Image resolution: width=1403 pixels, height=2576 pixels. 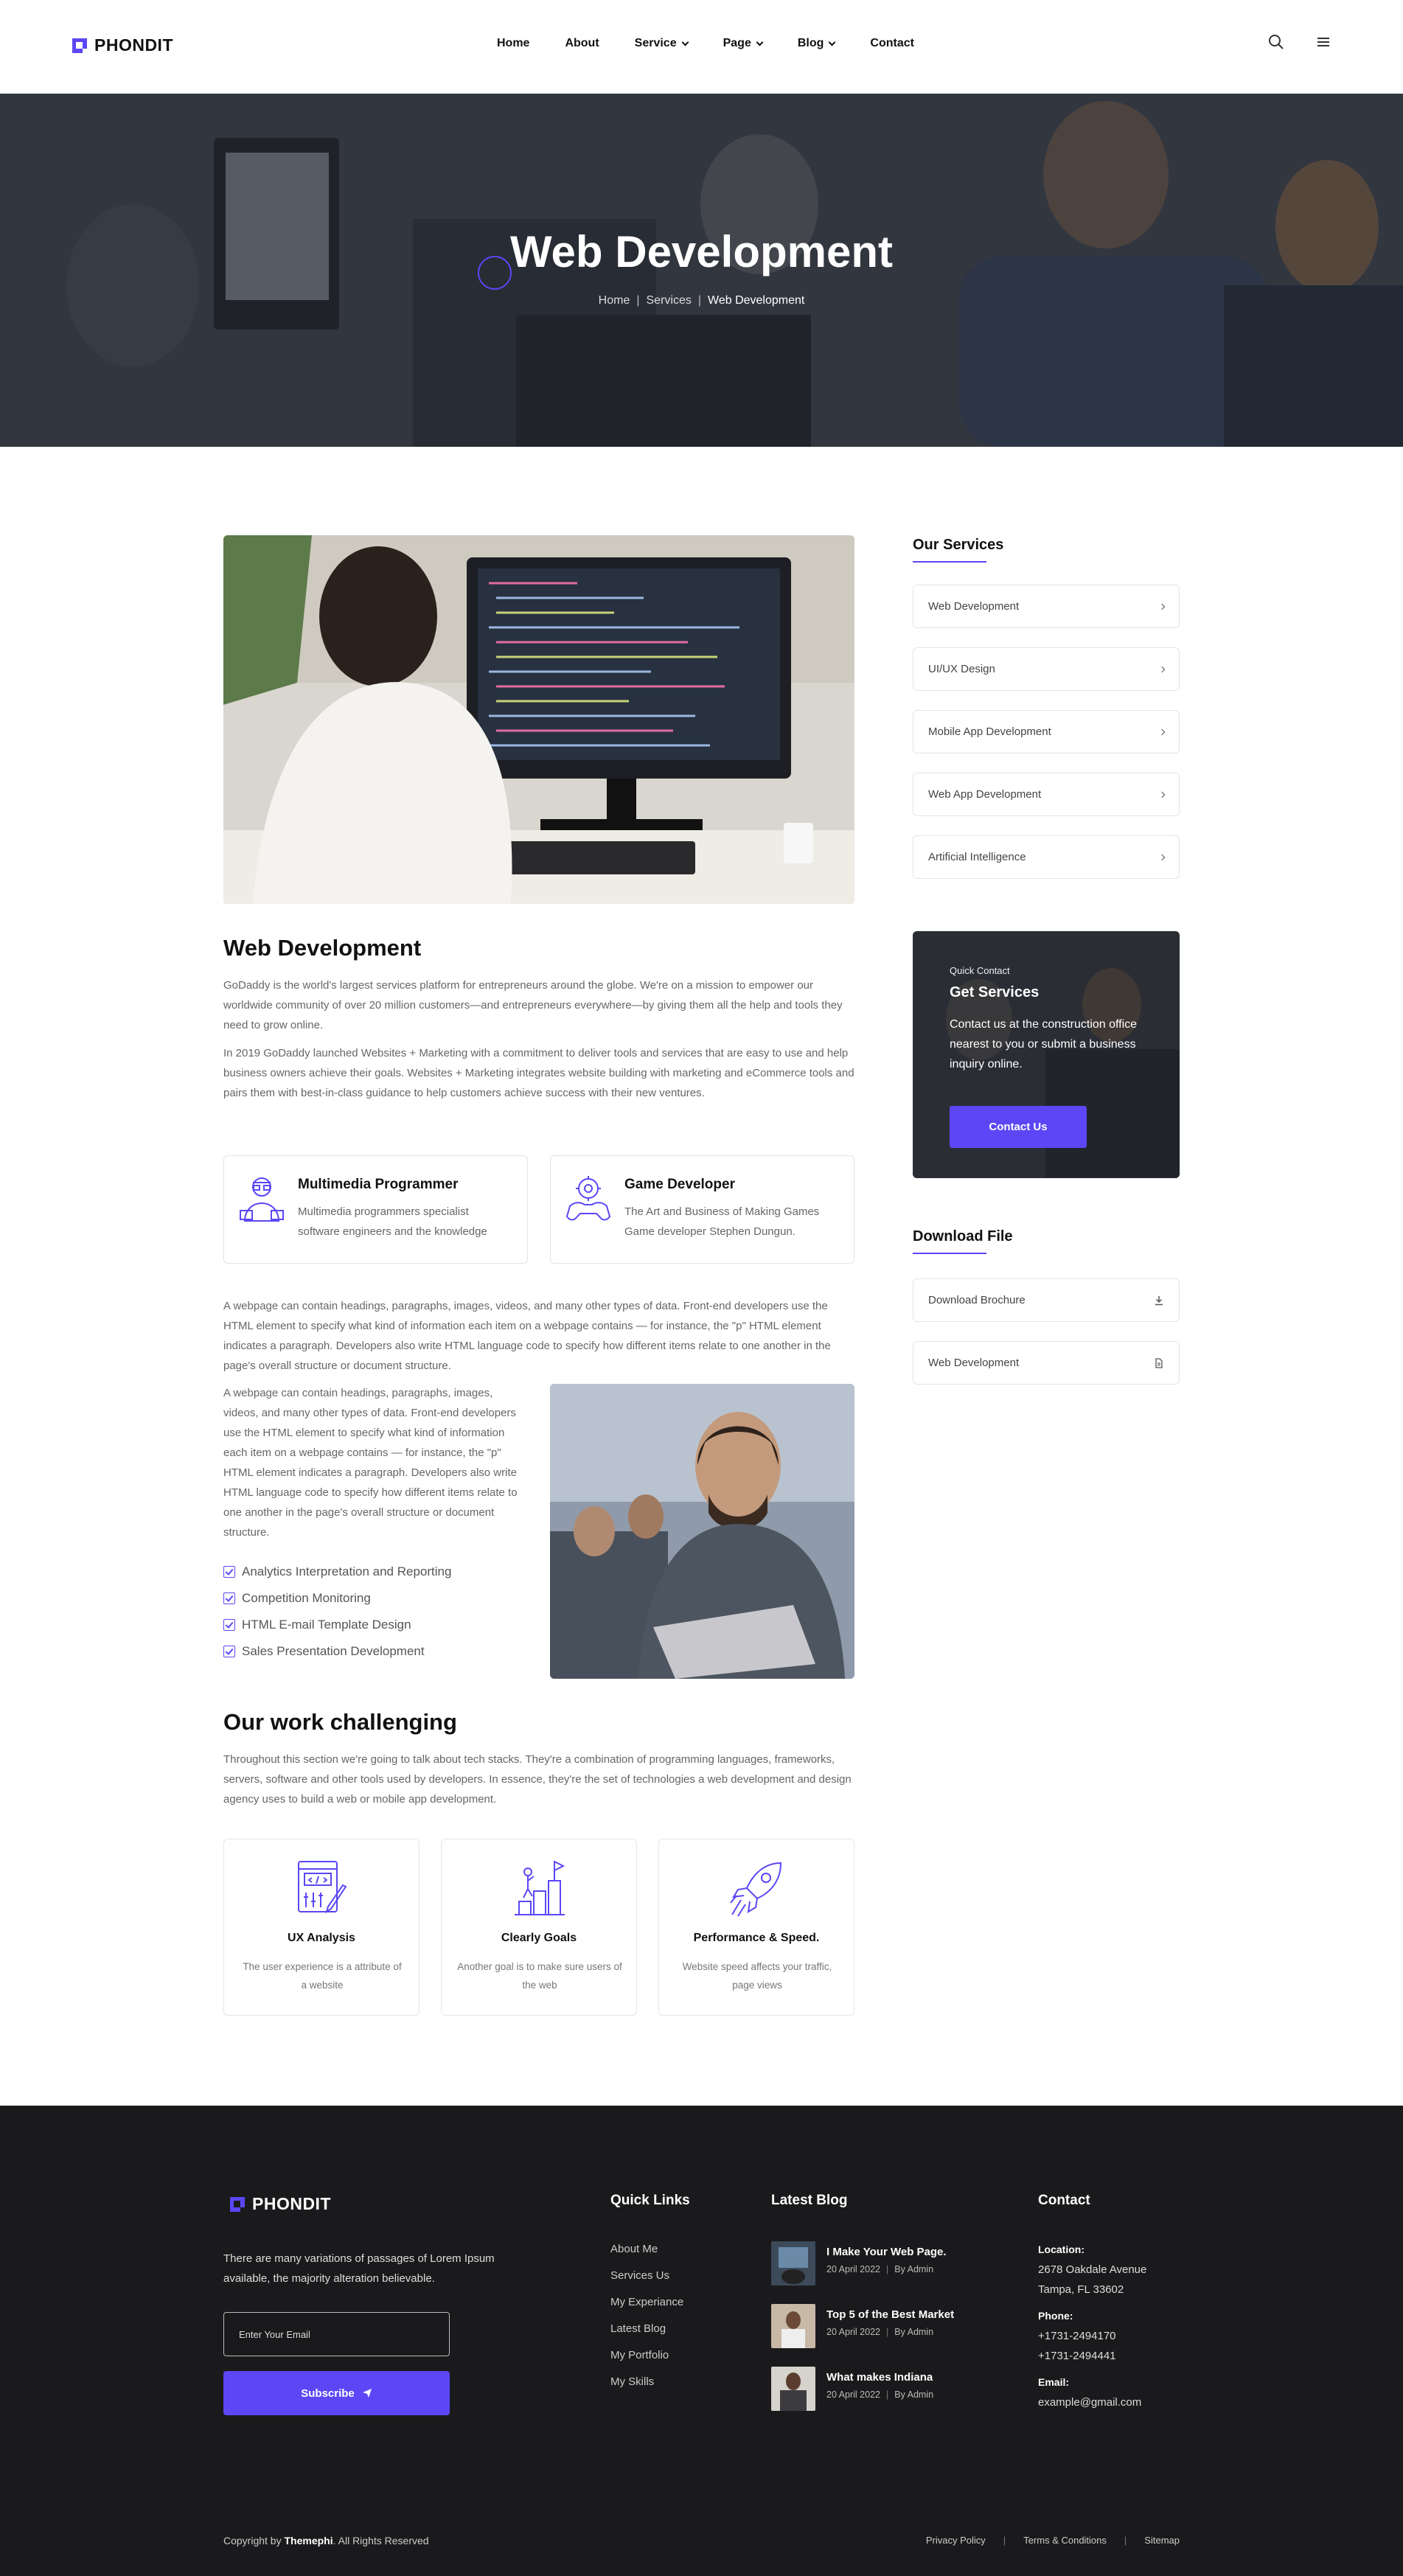 What do you see at coordinates (985, 794) in the screenshot?
I see `service-link-label: Web App Development` at bounding box center [985, 794].